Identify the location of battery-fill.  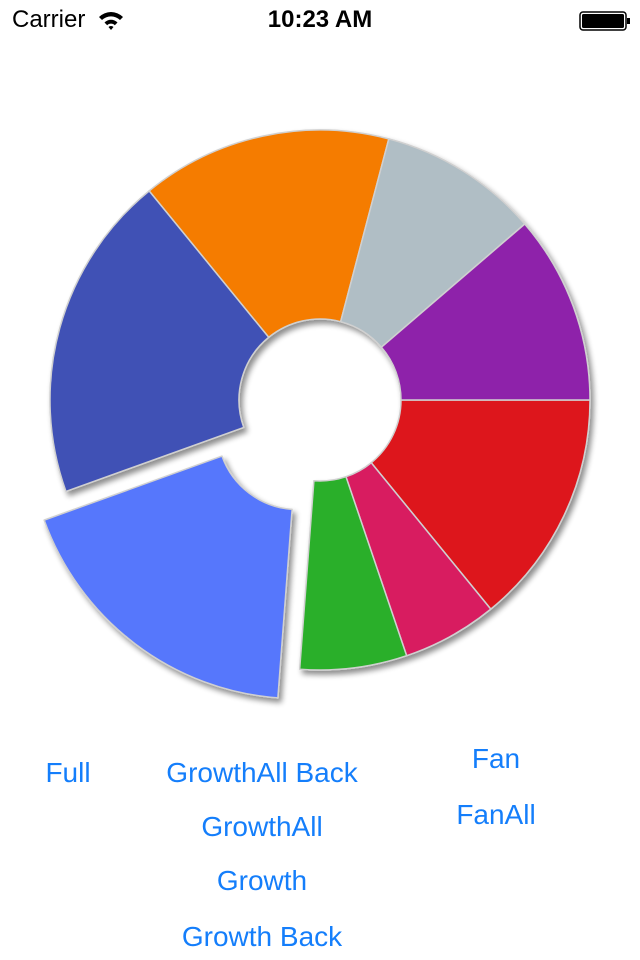
(603, 21).